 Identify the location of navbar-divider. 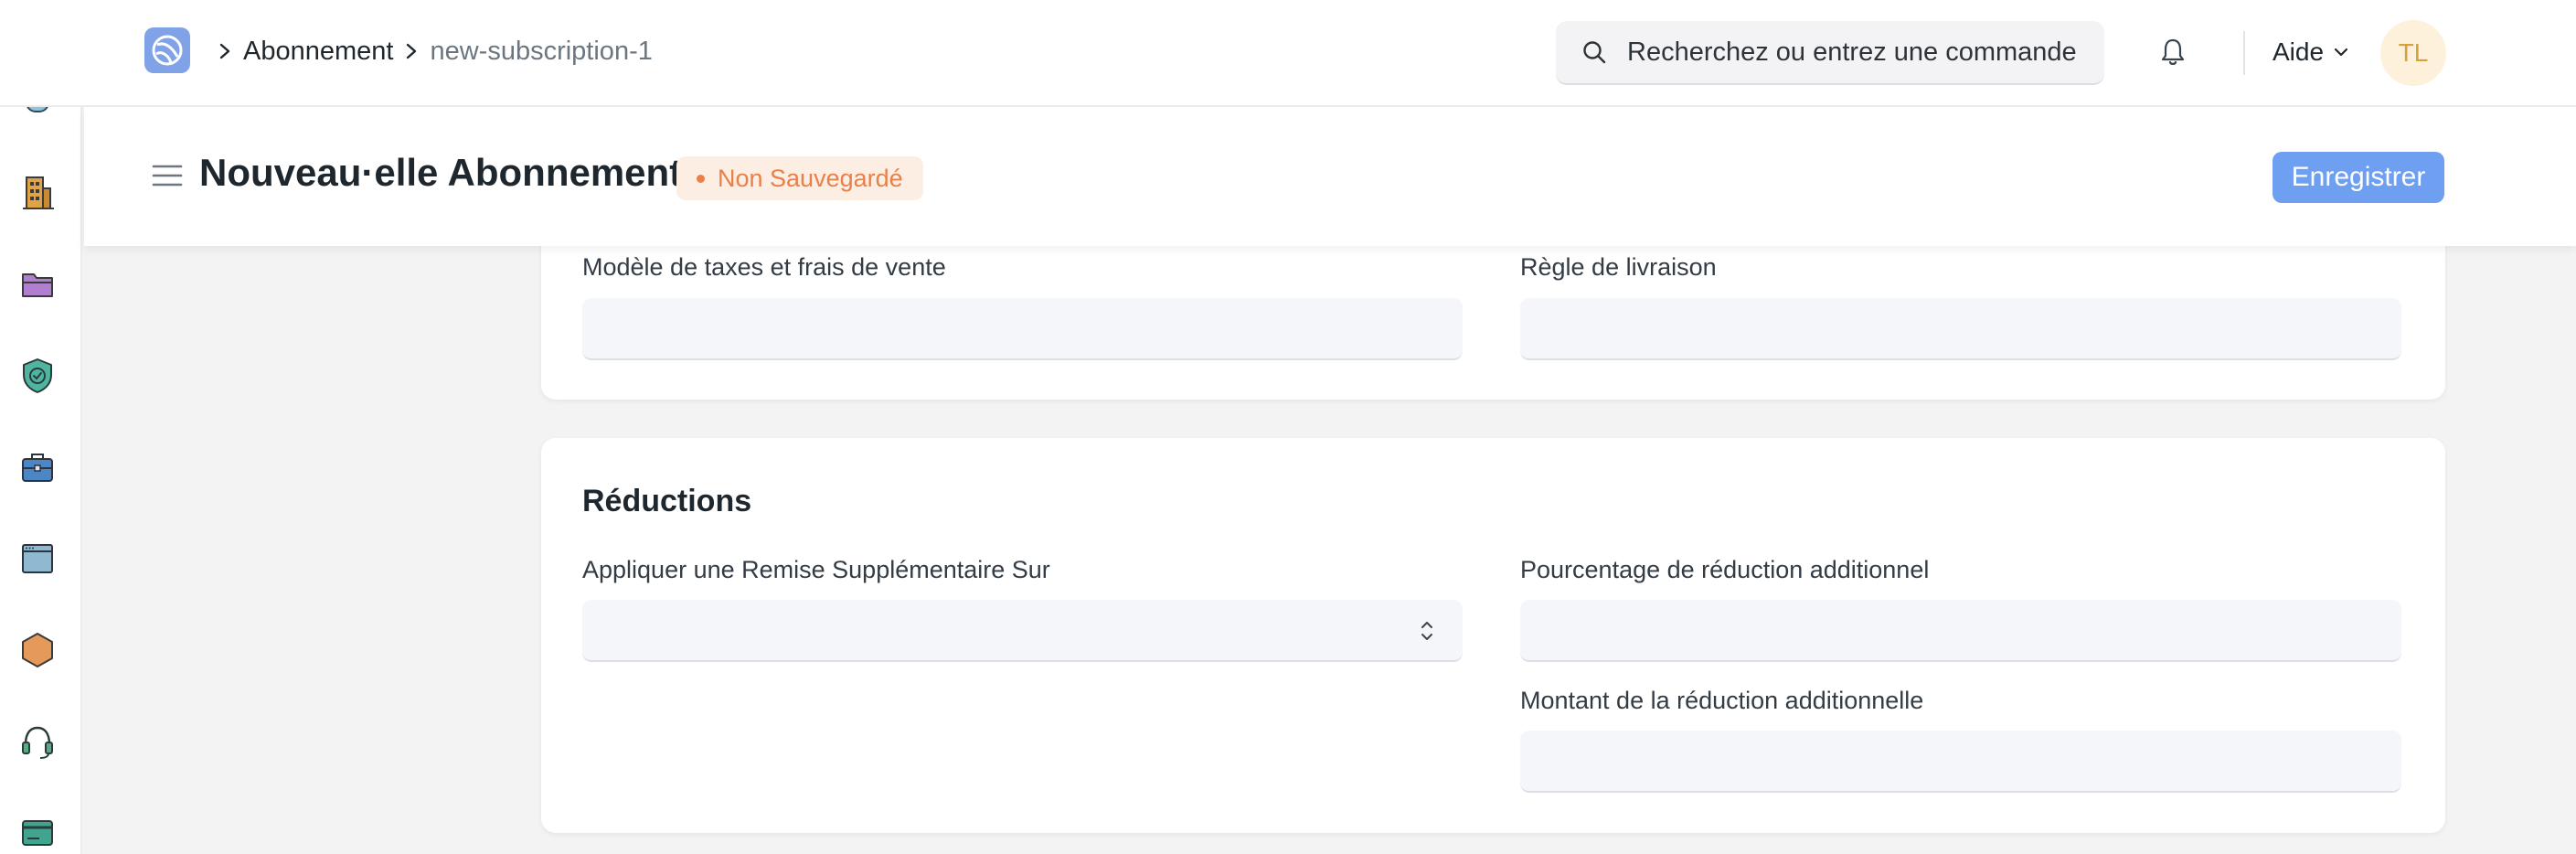
(2244, 53).